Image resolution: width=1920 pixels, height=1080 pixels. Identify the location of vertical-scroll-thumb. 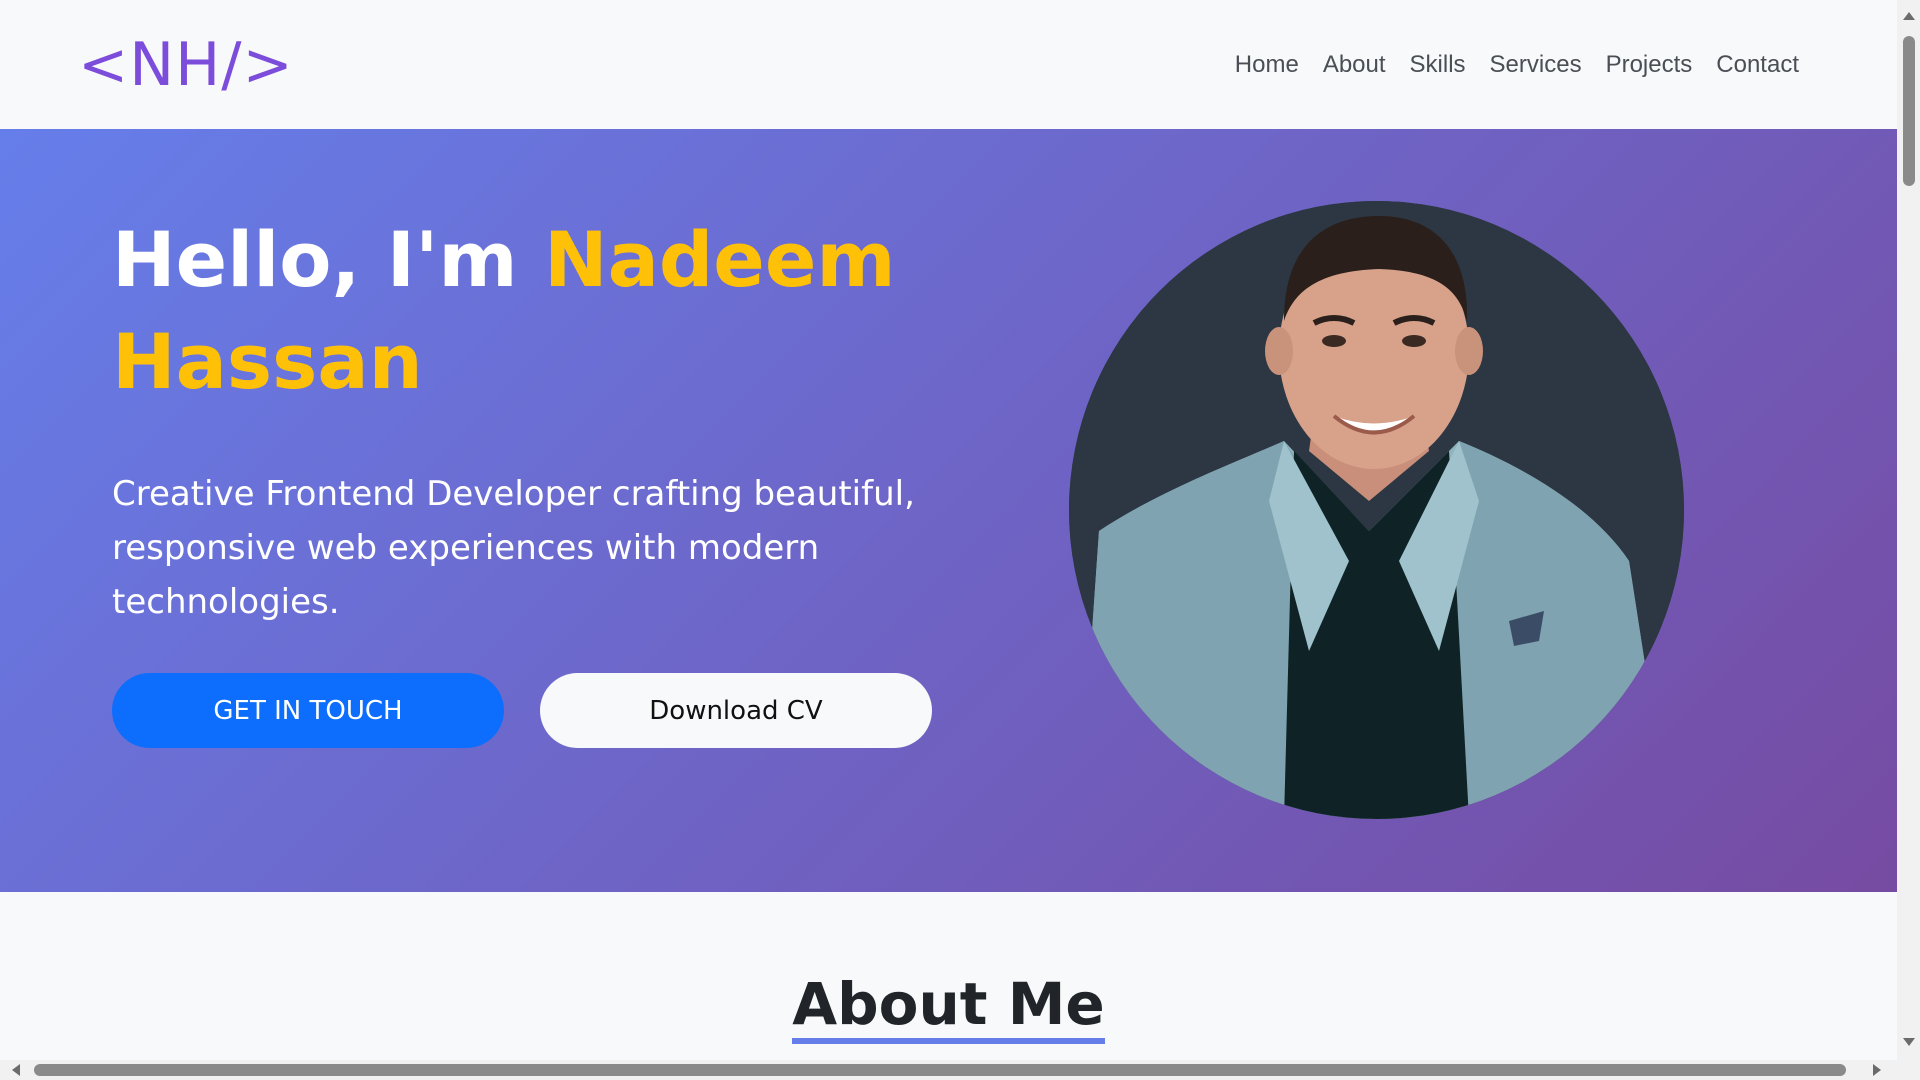
(1909, 111).